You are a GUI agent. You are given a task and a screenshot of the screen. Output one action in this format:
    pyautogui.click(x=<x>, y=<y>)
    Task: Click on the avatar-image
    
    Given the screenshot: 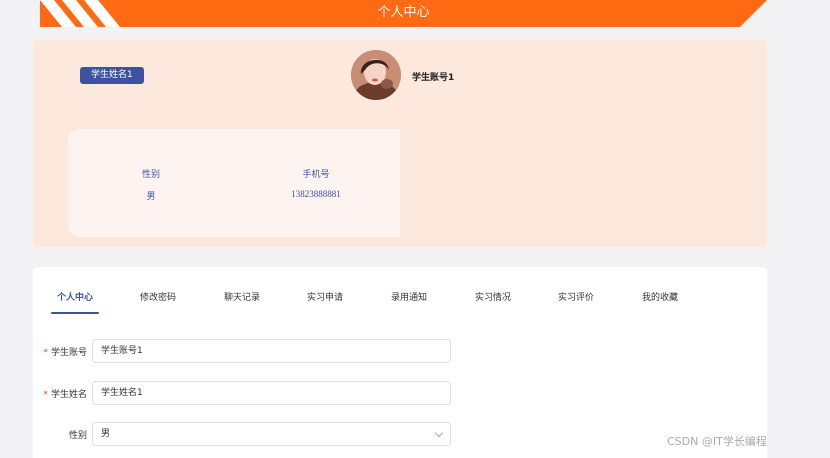 What is the action you would take?
    pyautogui.click(x=376, y=75)
    